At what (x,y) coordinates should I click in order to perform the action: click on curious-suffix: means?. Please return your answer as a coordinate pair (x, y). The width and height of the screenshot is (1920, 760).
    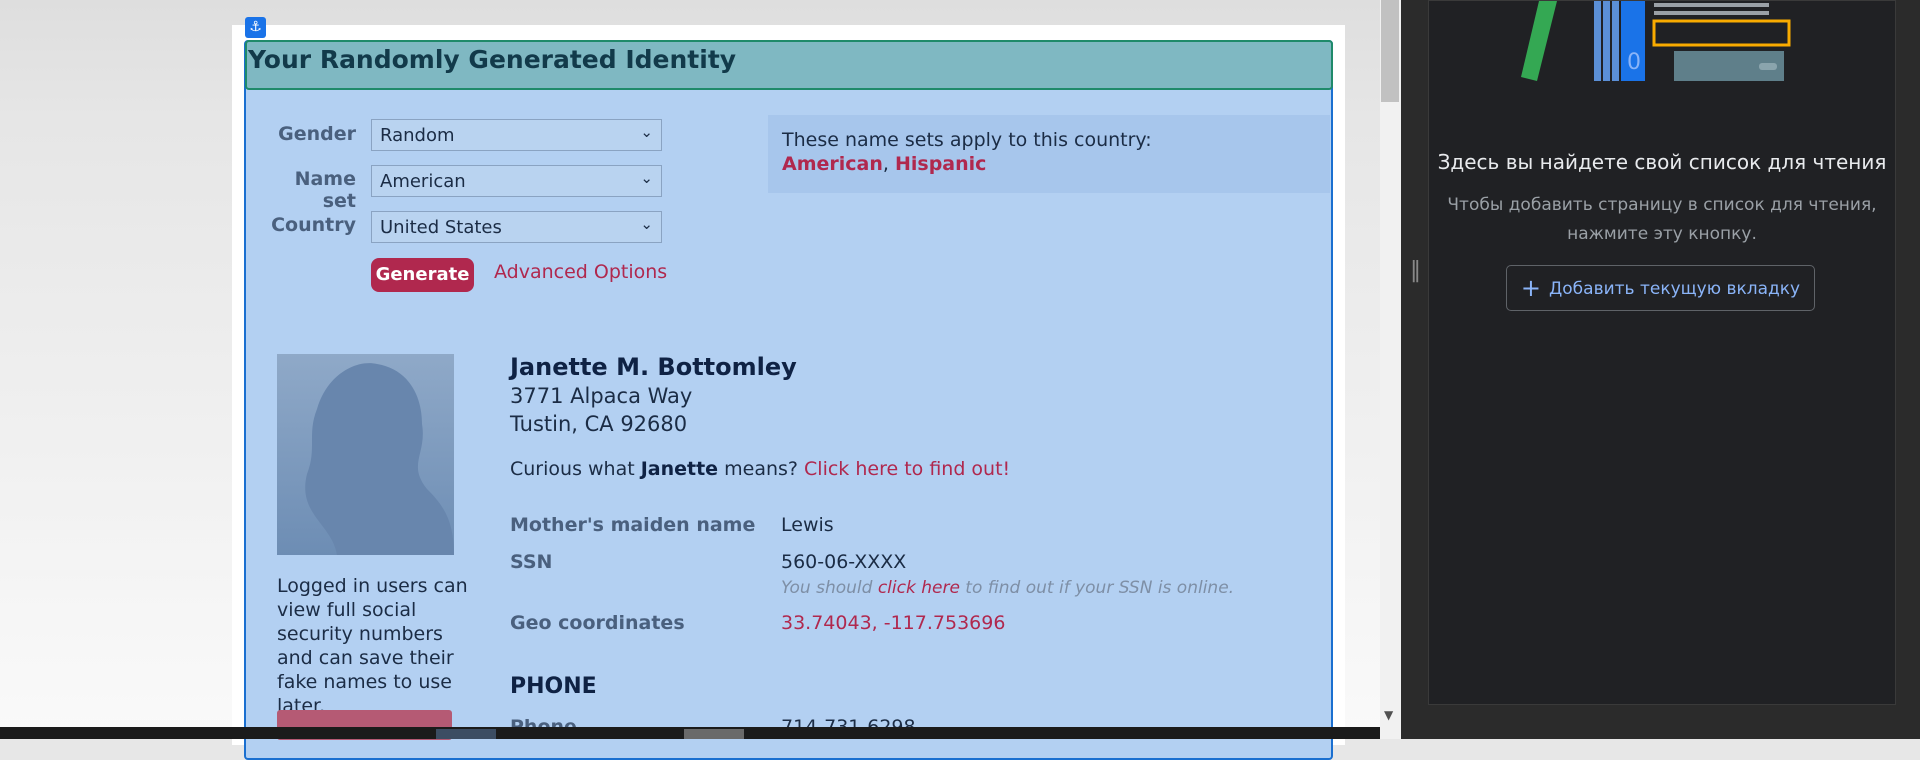
    Looking at the image, I should click on (761, 469).